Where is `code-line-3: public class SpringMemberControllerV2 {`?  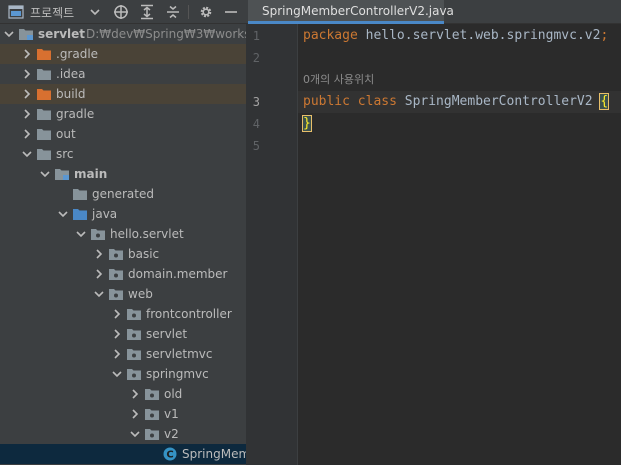 code-line-3: public class SpringMemberControllerV2 { is located at coordinates (456, 102).